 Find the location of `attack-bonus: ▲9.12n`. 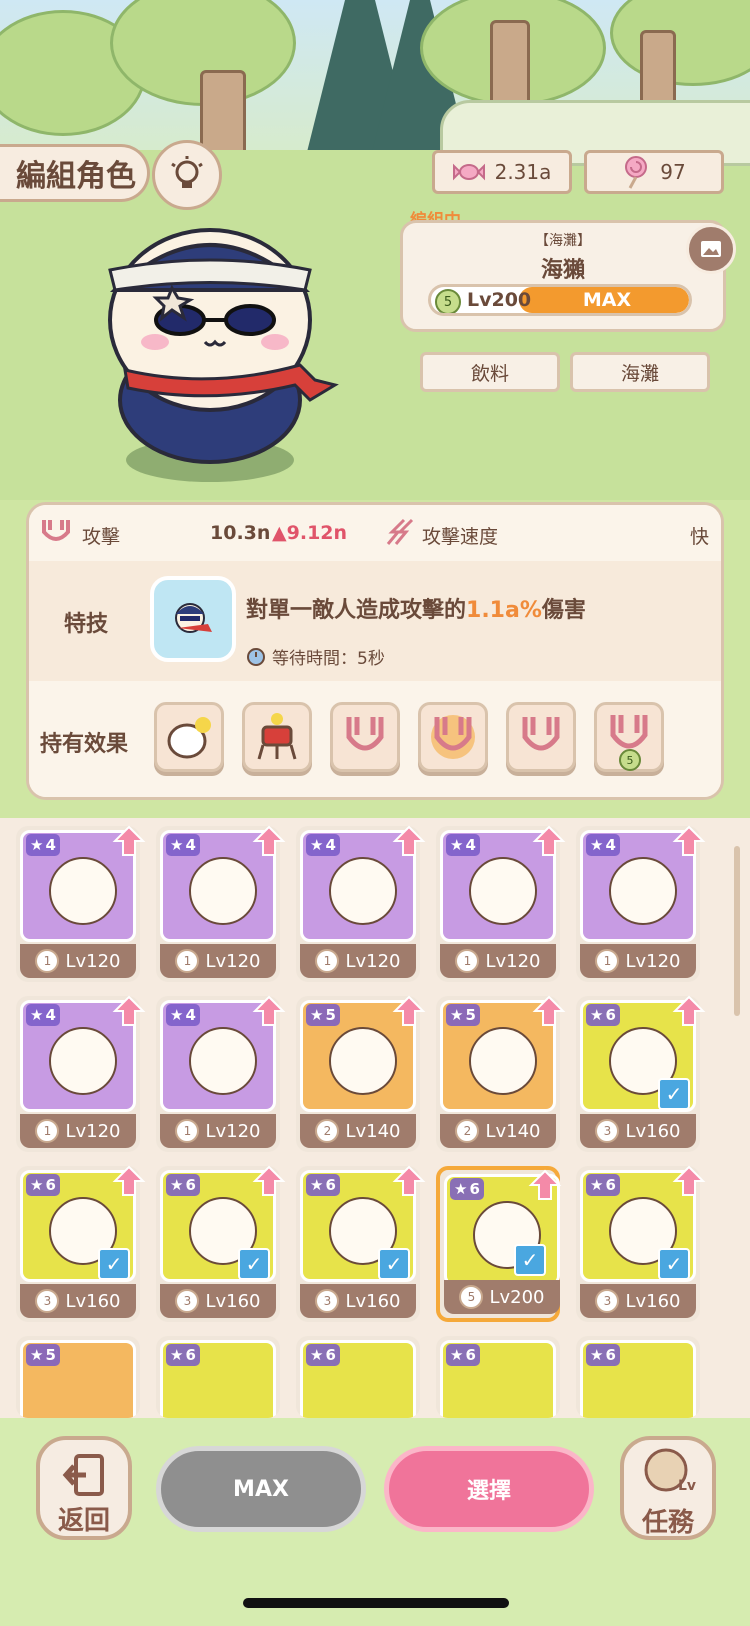

attack-bonus: ▲9.12n is located at coordinates (309, 533).